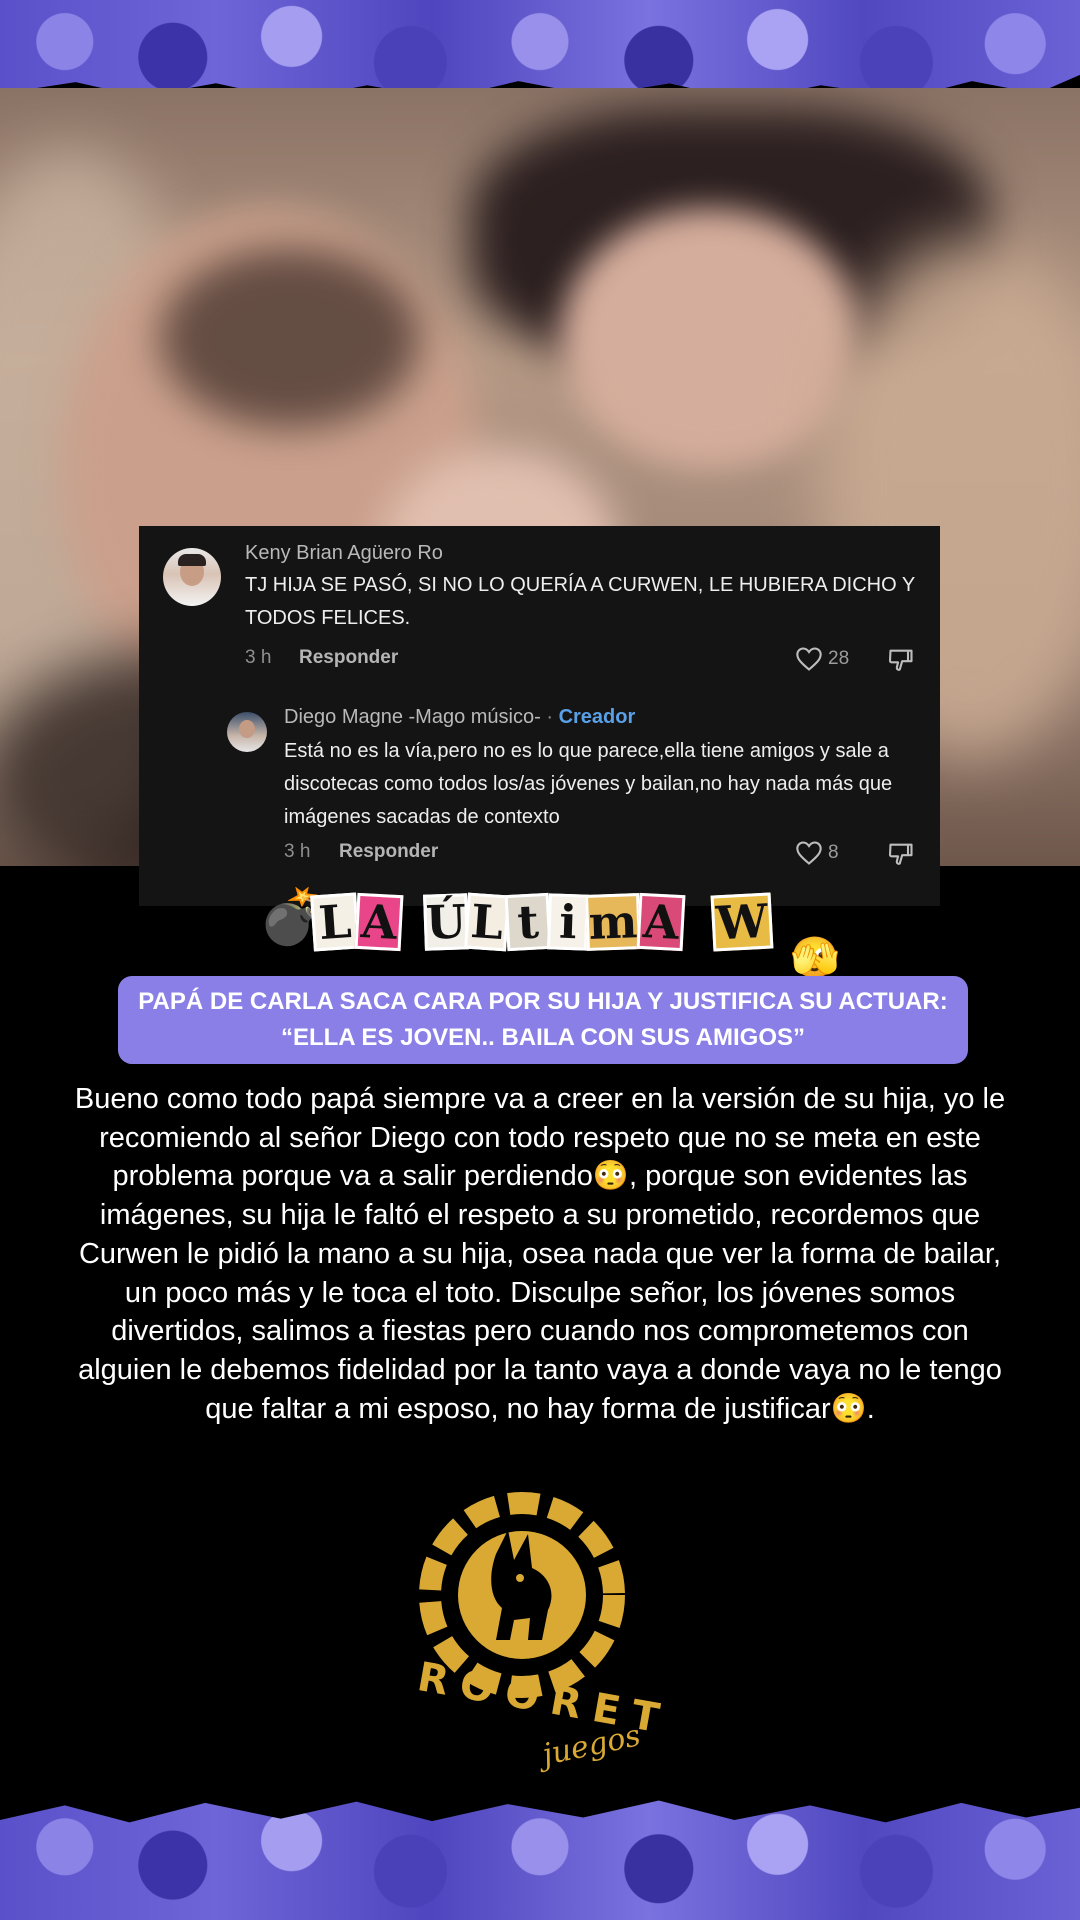 This screenshot has height=1920, width=1080. What do you see at coordinates (613, 922) in the screenshot?
I see `title-letter: m` at bounding box center [613, 922].